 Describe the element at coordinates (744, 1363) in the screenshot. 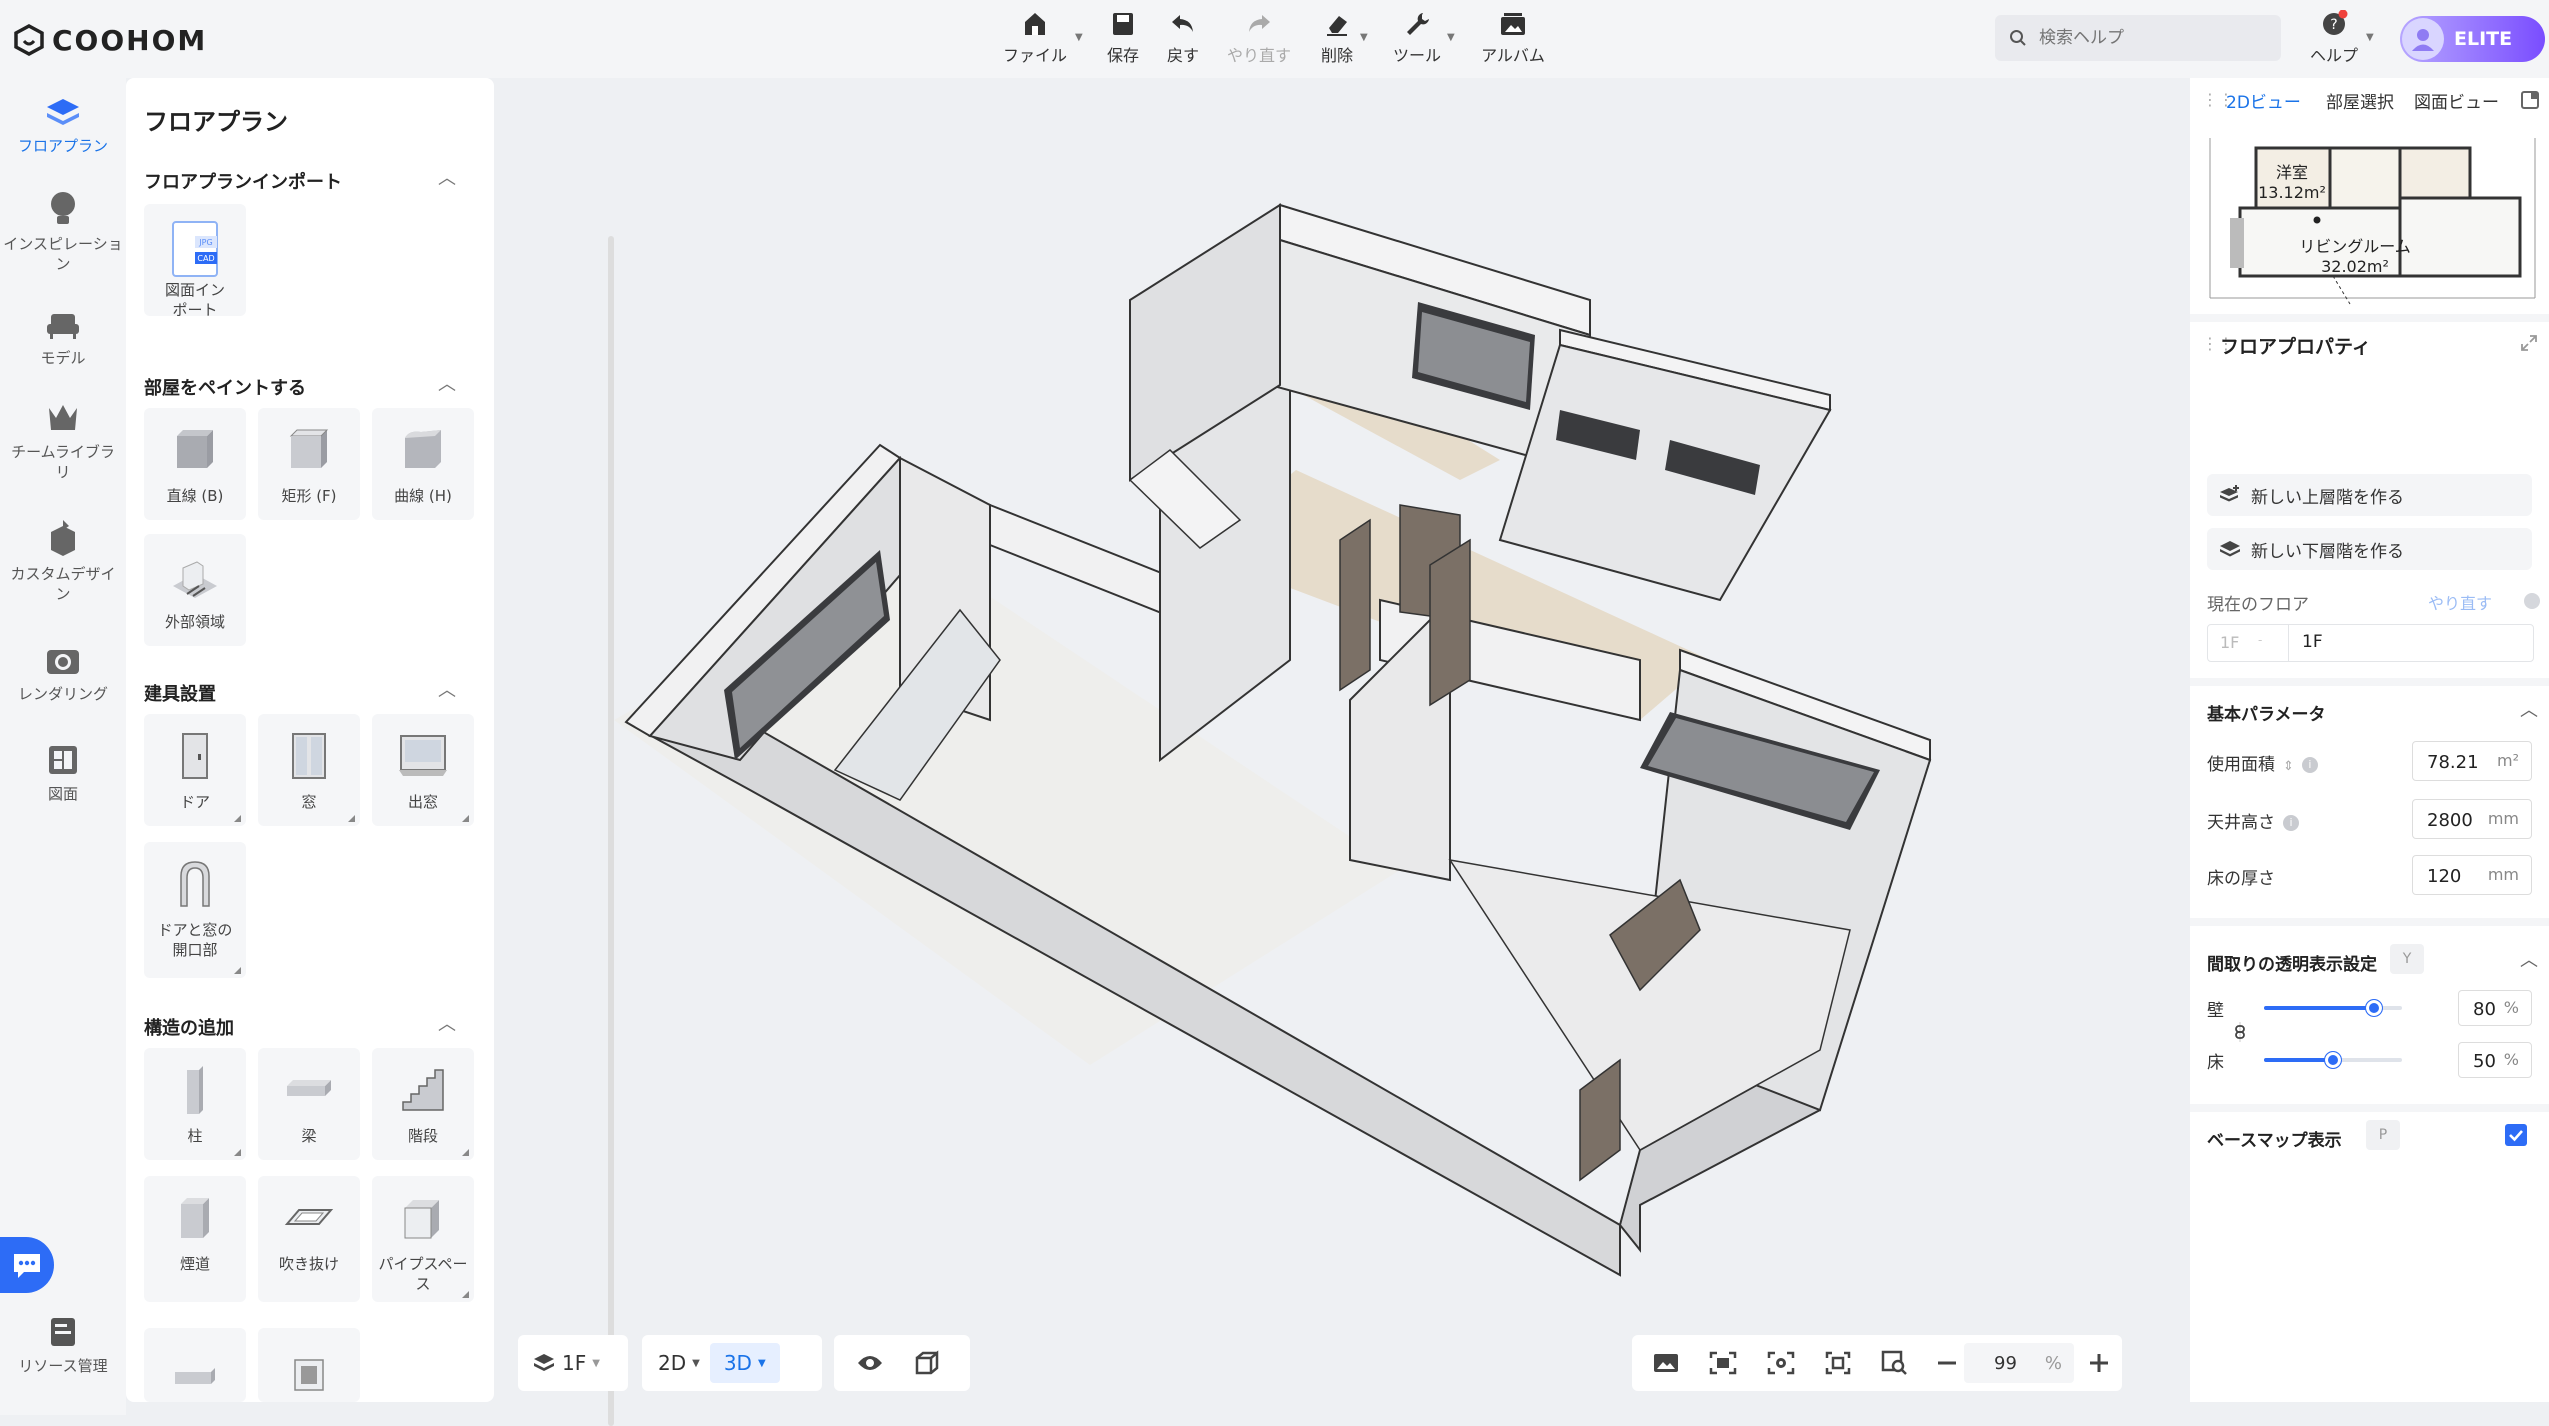

I see `view-3d-button: 3D ▼` at that location.